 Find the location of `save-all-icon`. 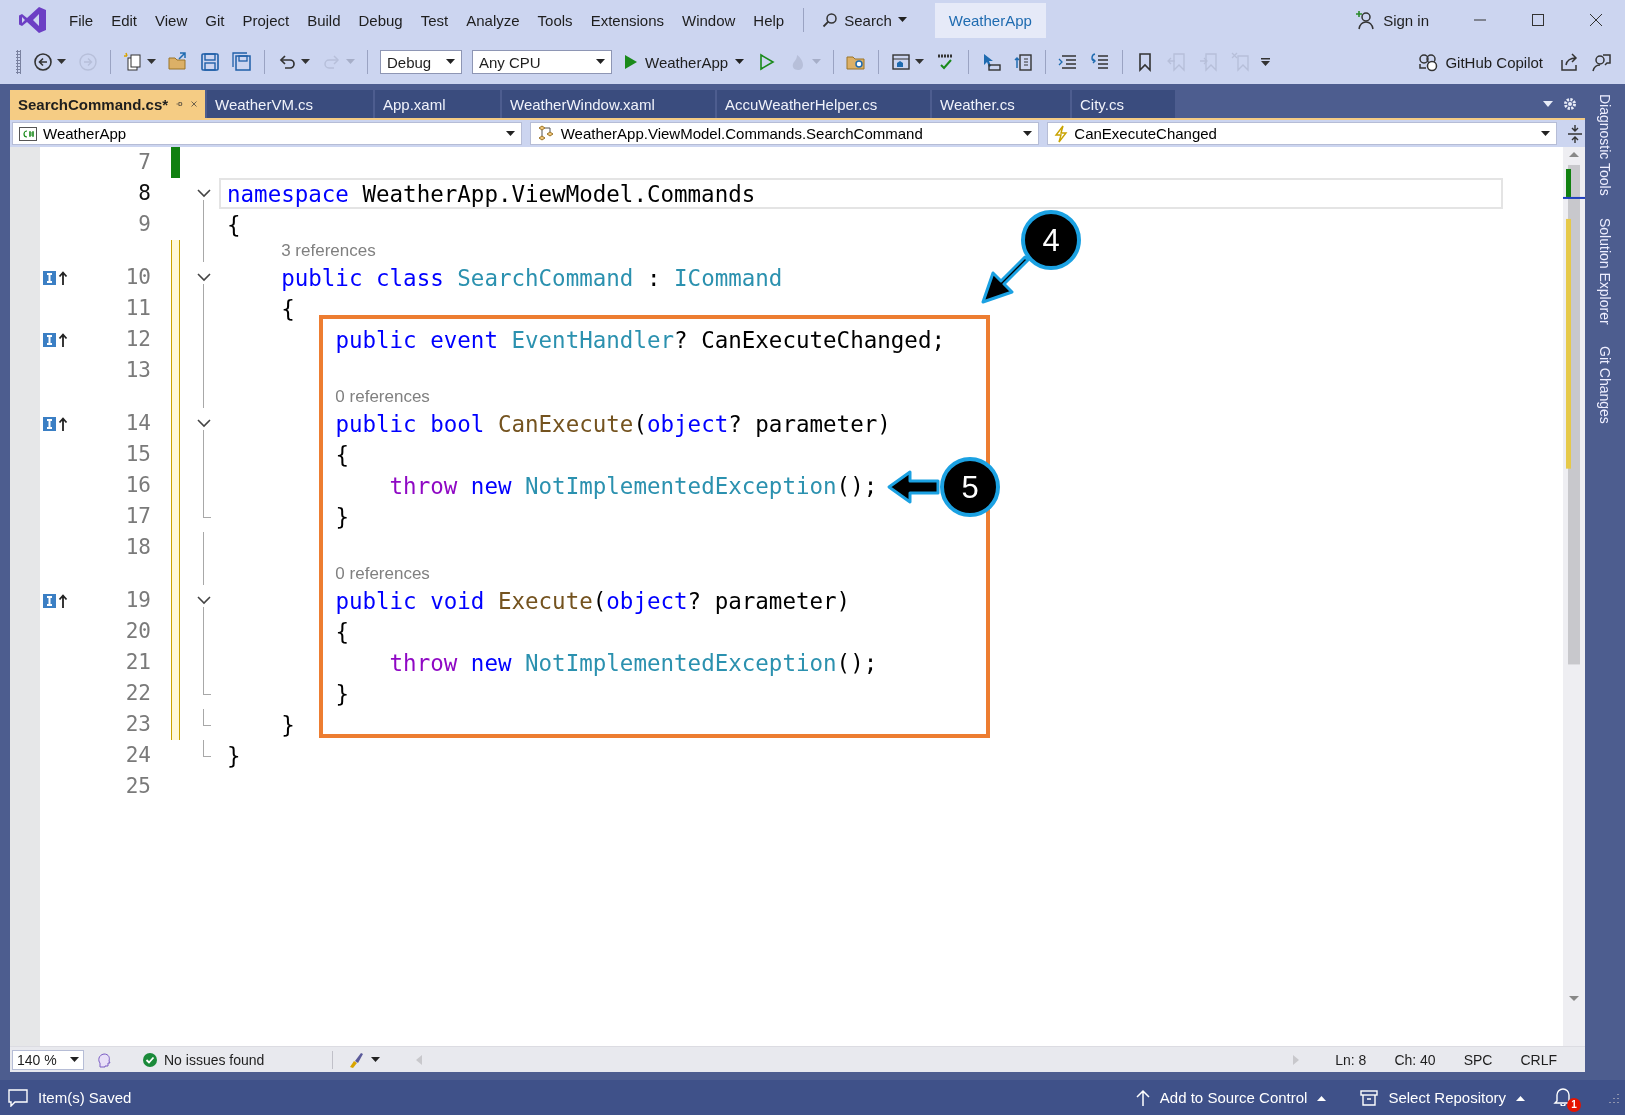

save-all-icon is located at coordinates (242, 62).